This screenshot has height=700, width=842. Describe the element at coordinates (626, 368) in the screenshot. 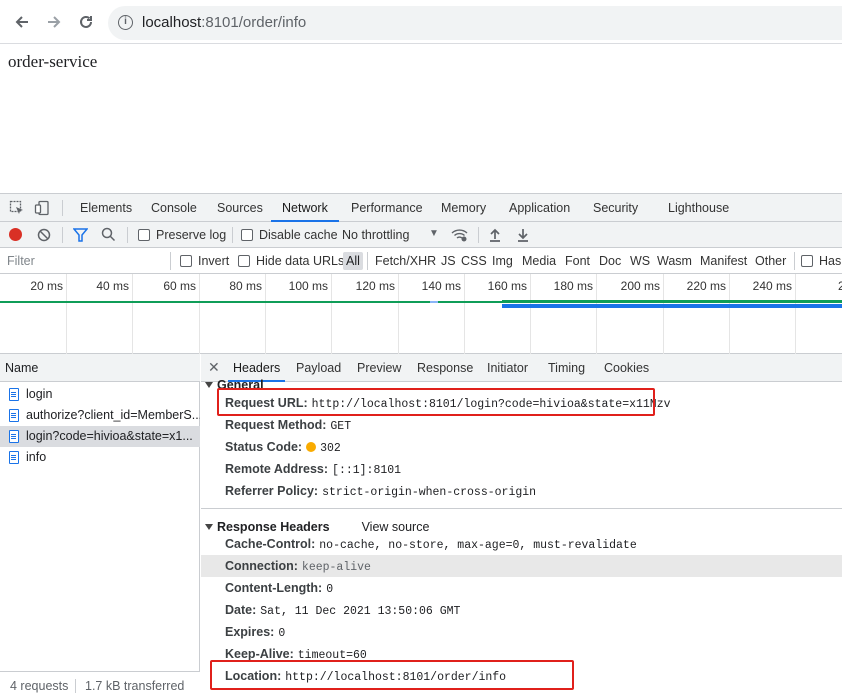

I see `tab-cookies: Cookies` at that location.